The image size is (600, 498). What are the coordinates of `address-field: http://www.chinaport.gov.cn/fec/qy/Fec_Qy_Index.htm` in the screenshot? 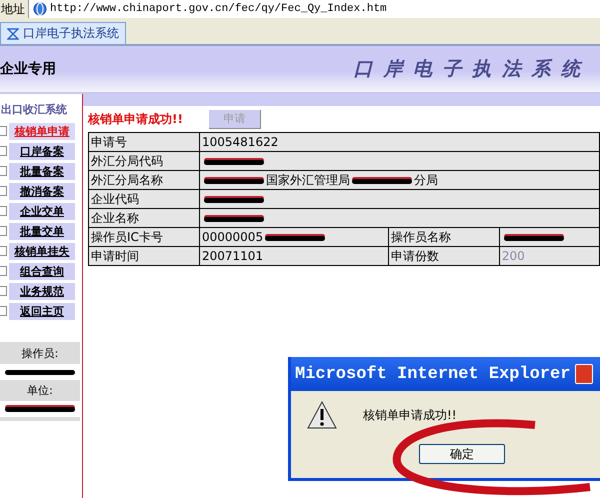 It's located at (314, 9).